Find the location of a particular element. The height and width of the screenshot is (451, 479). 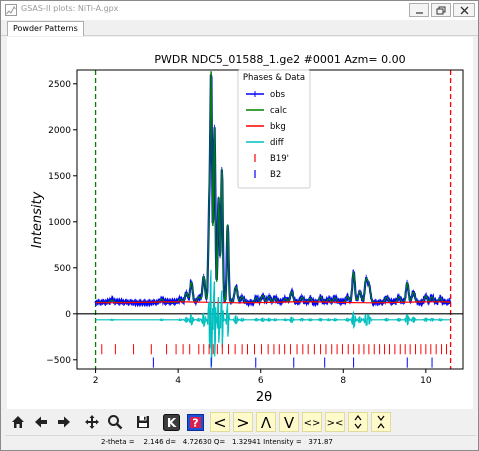

close-button is located at coordinates (464, 10).